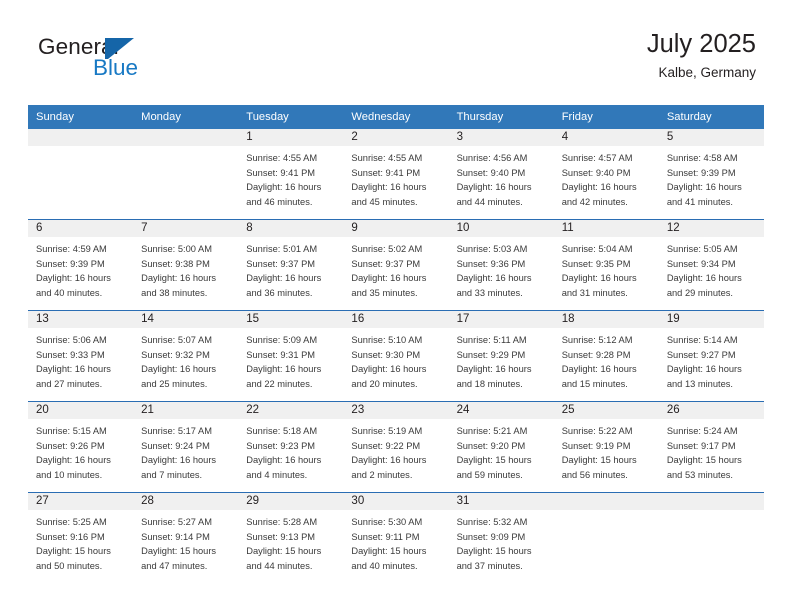  What do you see at coordinates (279, 565) in the screenshot?
I see `daylight-text-line2: and 44 minutes.` at bounding box center [279, 565].